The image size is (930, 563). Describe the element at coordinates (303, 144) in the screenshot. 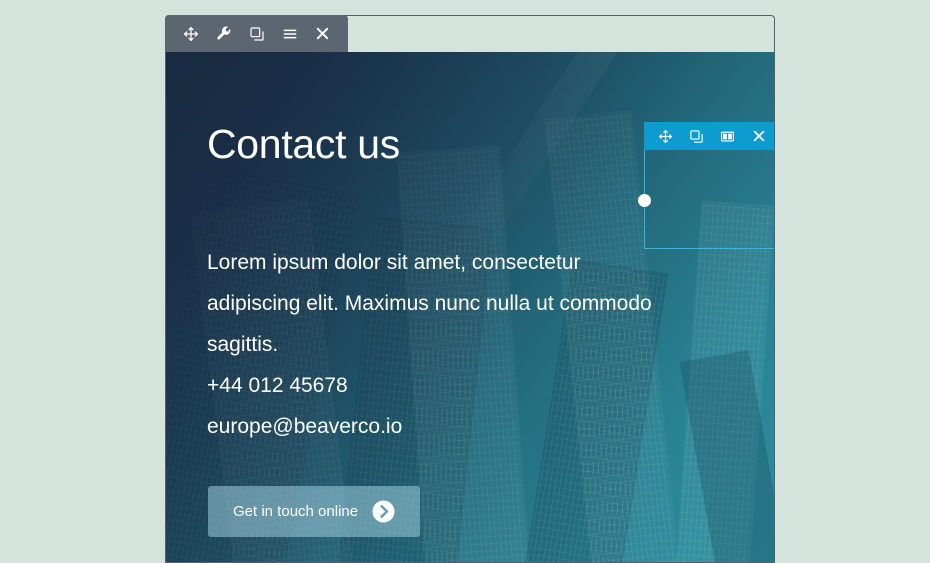

I see `page-title: Contact us` at that location.